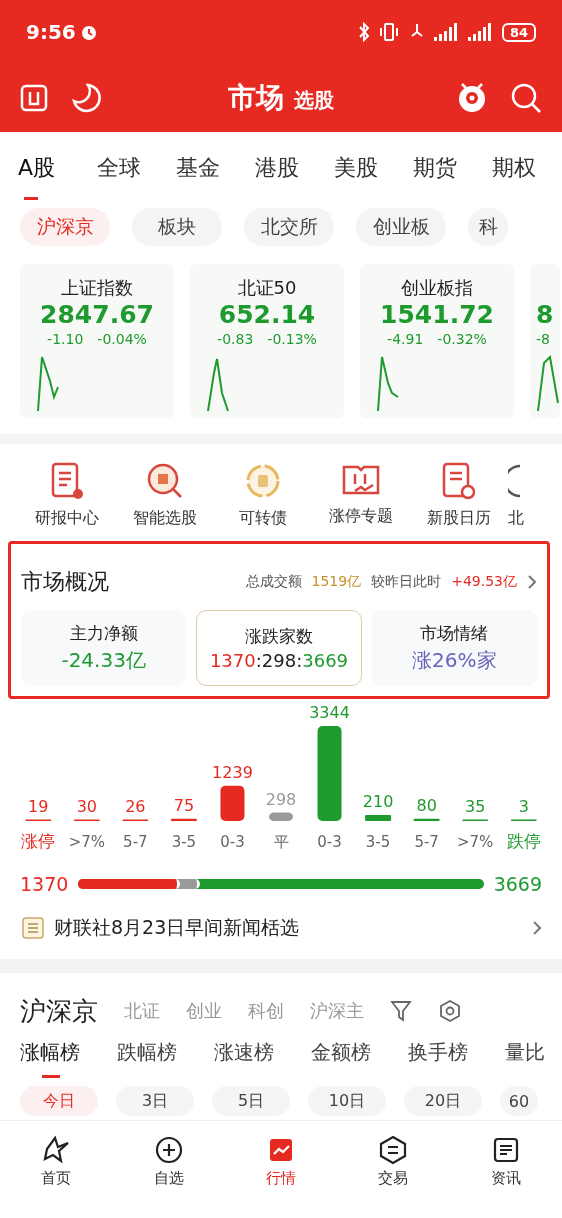 The height and width of the screenshot is (1218, 562). I want to click on overview-card: 市场情绪 涨26%家, so click(454, 648).